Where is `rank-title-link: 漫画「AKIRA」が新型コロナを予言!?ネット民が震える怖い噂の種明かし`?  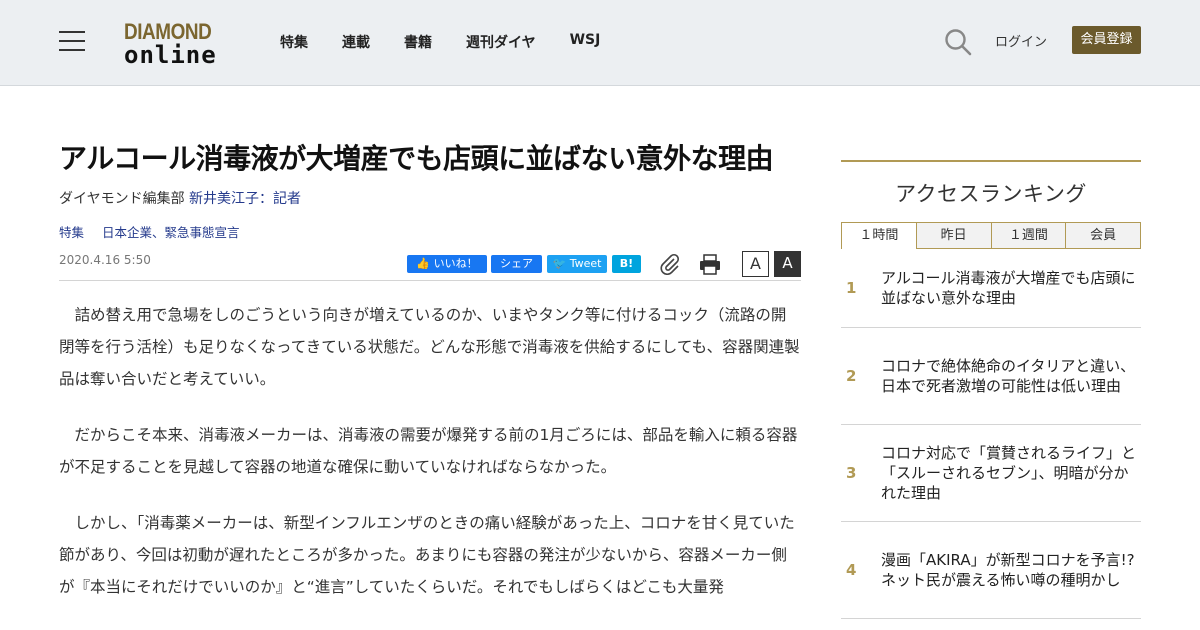 rank-title-link: 漫画「AKIRA」が新型コロナを予言!?ネット民が震える怖い噂の種明かし is located at coordinates (1011, 570).